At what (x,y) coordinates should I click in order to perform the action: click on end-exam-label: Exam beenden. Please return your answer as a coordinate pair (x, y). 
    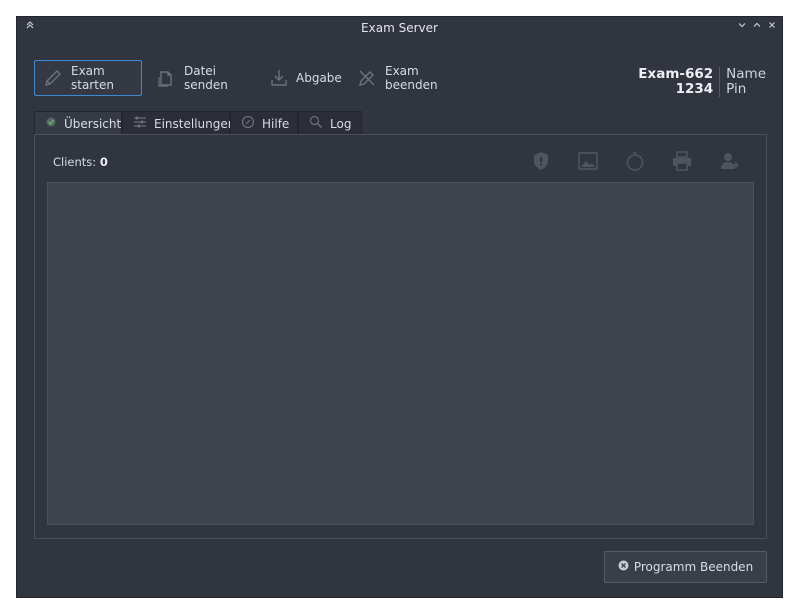
    Looking at the image, I should click on (411, 78).